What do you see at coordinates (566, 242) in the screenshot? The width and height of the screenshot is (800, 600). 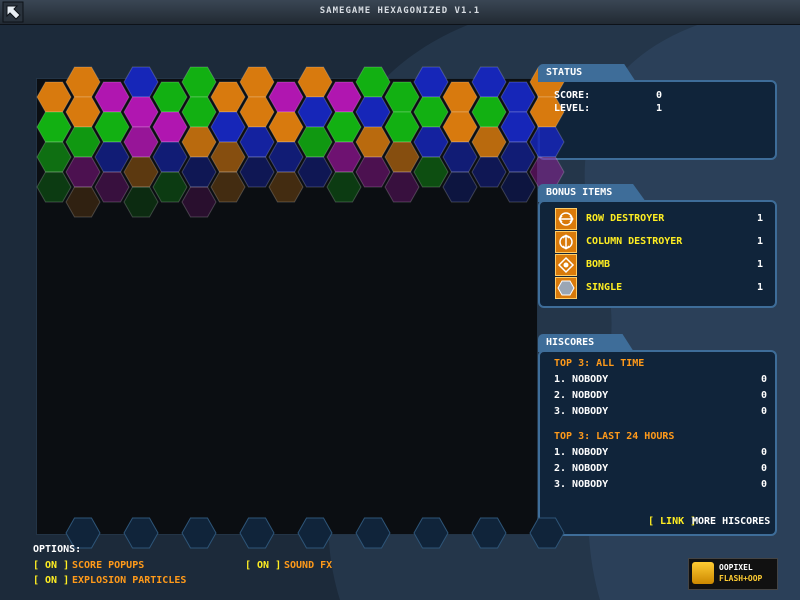 I see `column-destroyer-icon` at bounding box center [566, 242].